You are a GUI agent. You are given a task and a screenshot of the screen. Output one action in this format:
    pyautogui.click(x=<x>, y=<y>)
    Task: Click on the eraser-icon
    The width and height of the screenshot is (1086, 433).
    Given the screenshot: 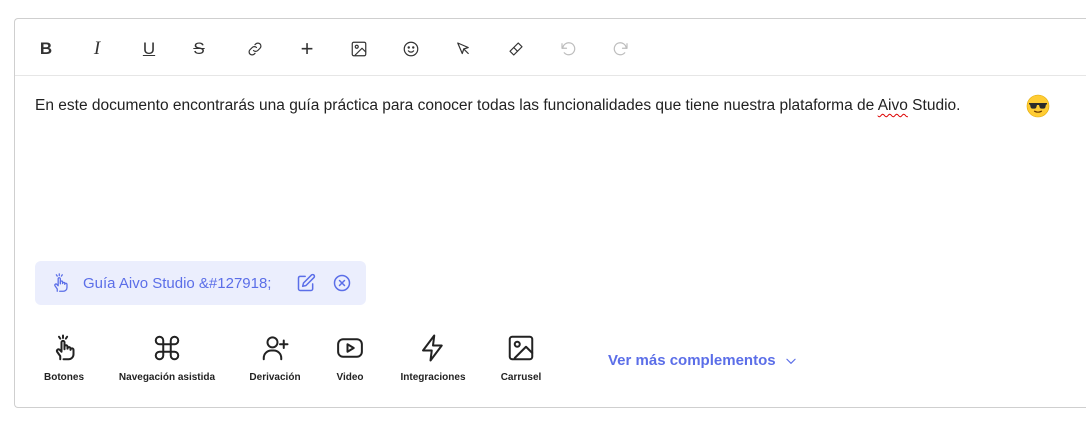 What is the action you would take?
    pyautogui.click(x=516, y=49)
    